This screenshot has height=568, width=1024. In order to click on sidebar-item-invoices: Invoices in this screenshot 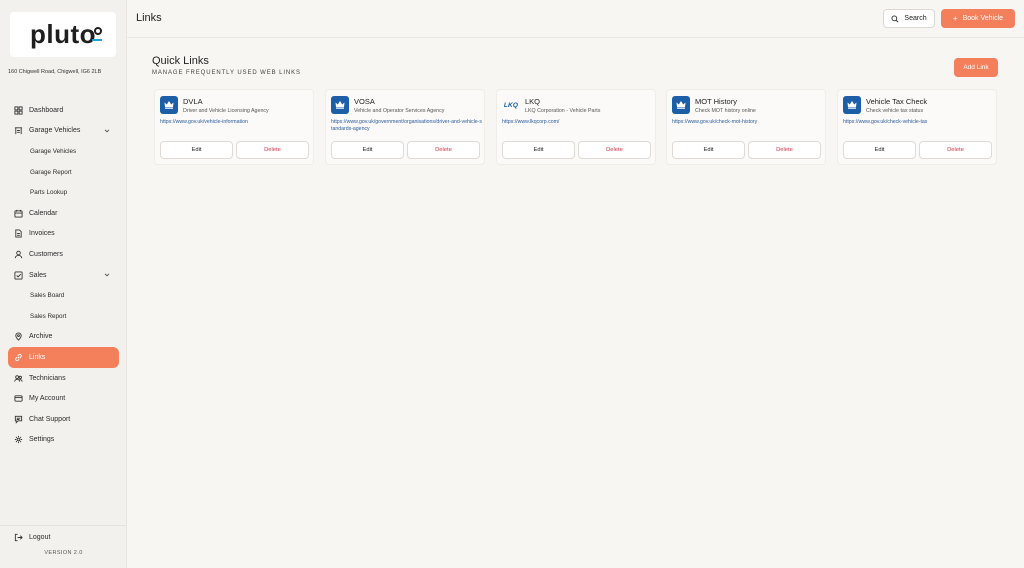, I will do `click(63, 234)`.